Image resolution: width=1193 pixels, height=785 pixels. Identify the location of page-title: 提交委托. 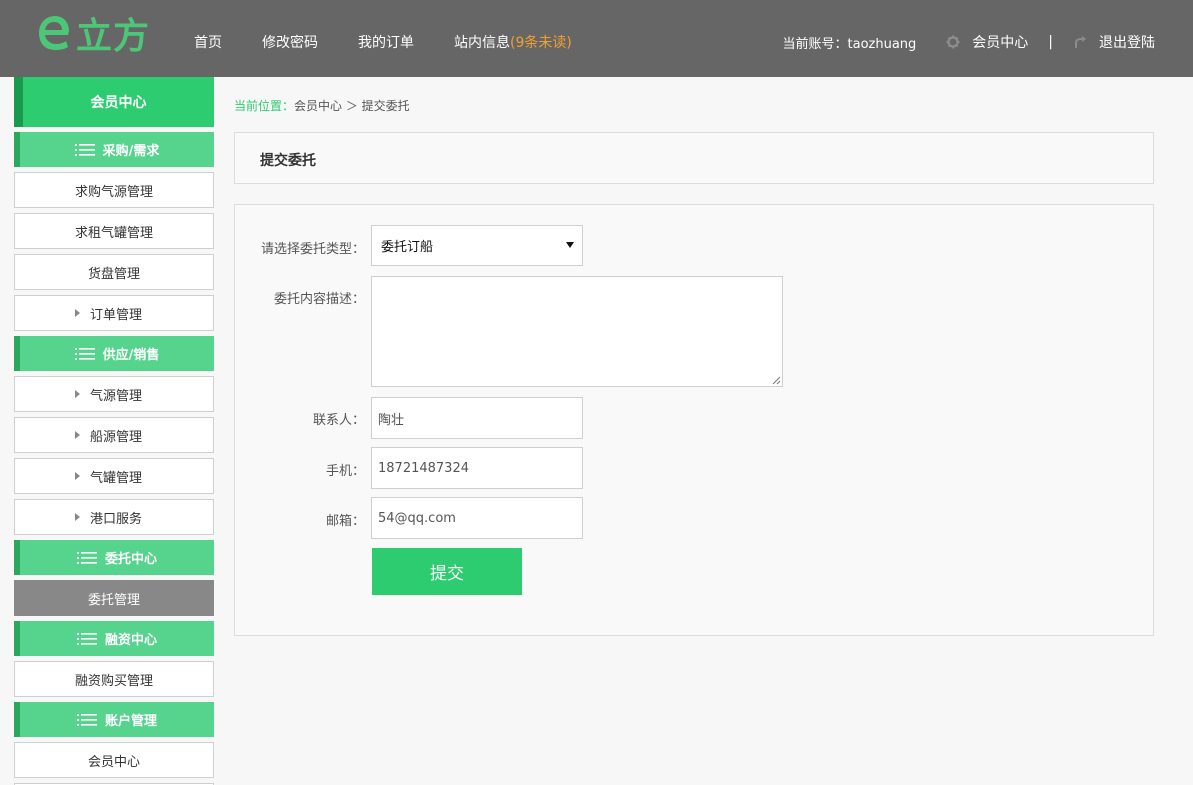
(288, 161).